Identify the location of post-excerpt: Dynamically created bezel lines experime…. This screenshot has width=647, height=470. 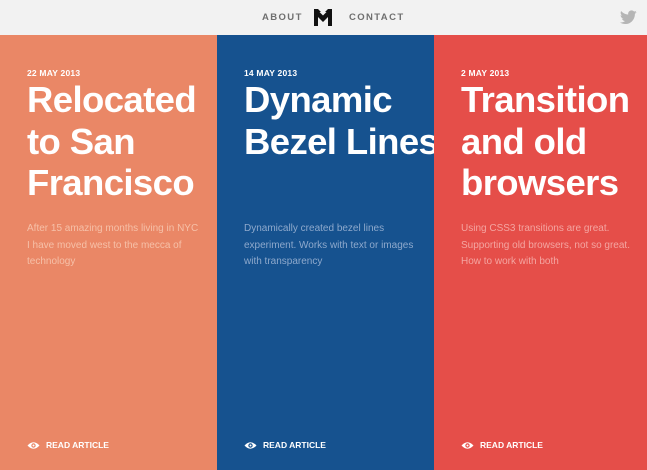
(329, 245).